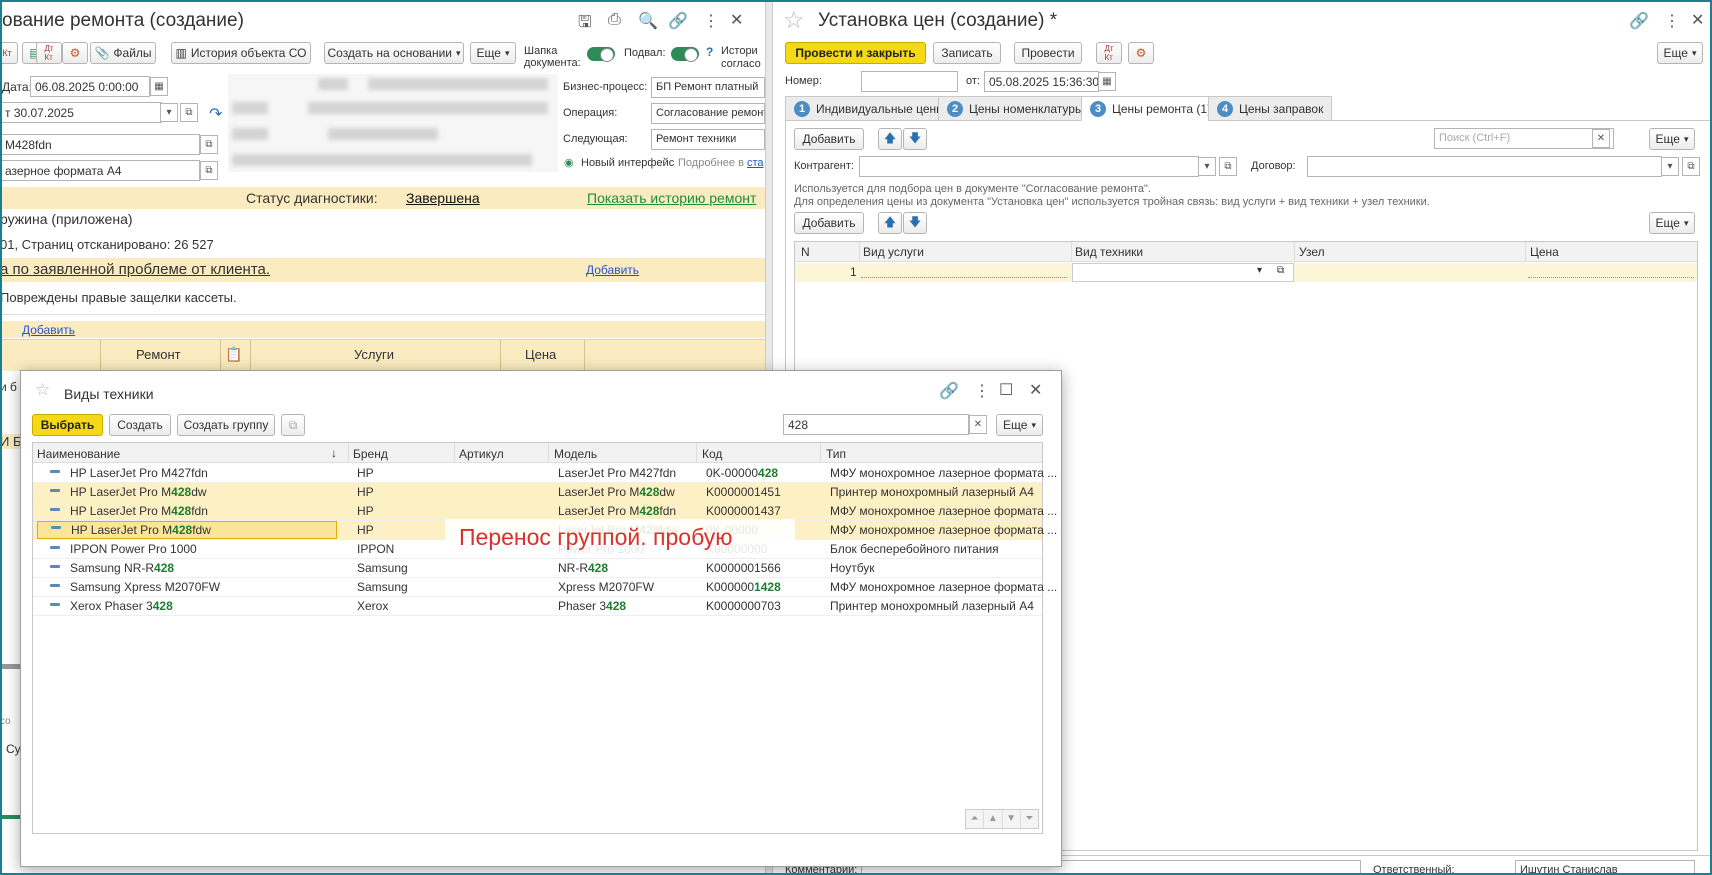 The width and height of the screenshot is (1712, 875). Describe the element at coordinates (708, 139) in the screenshot. I see `next-field: Ремонт техники` at that location.